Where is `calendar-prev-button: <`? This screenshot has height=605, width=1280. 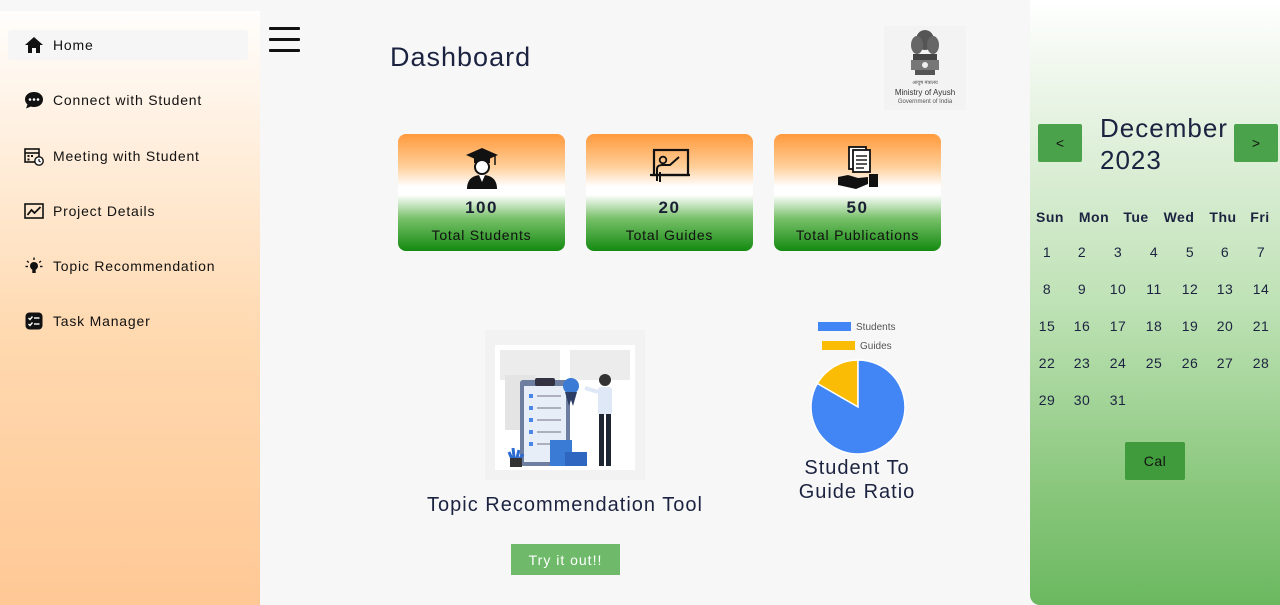
calendar-prev-button: < is located at coordinates (1060, 143).